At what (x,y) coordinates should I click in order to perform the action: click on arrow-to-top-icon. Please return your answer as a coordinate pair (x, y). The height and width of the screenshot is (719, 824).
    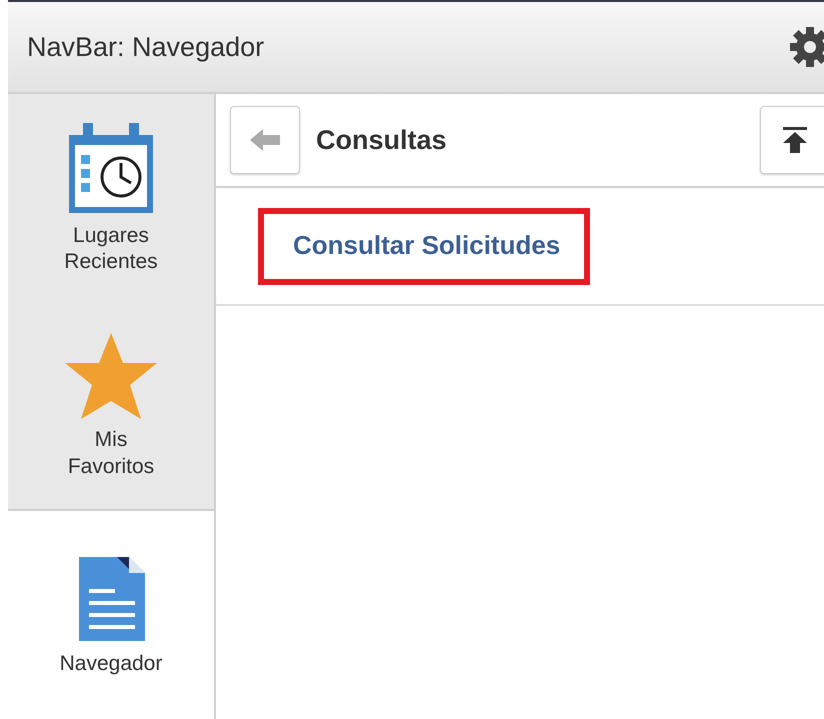
    Looking at the image, I should click on (795, 140).